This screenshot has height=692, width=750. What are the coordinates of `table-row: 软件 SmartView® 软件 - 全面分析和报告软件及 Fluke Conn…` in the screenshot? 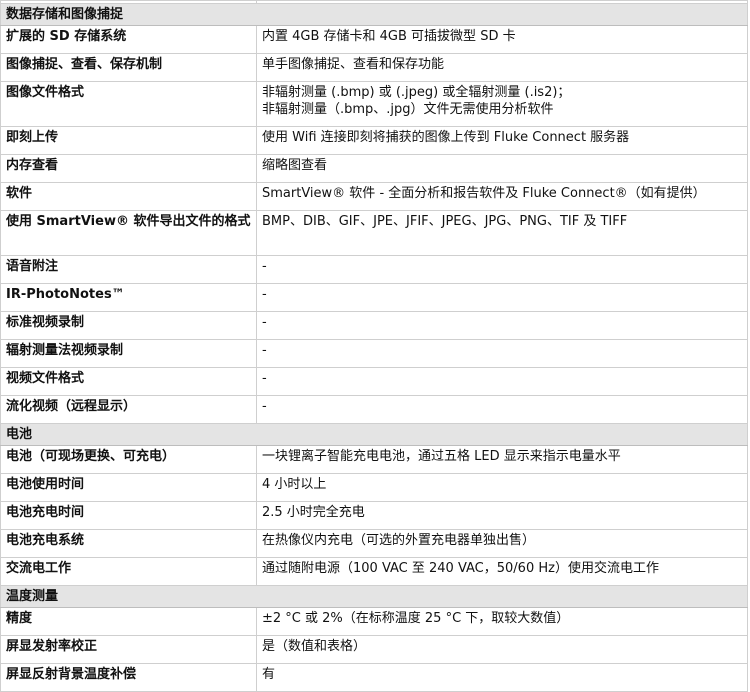 It's located at (374, 196).